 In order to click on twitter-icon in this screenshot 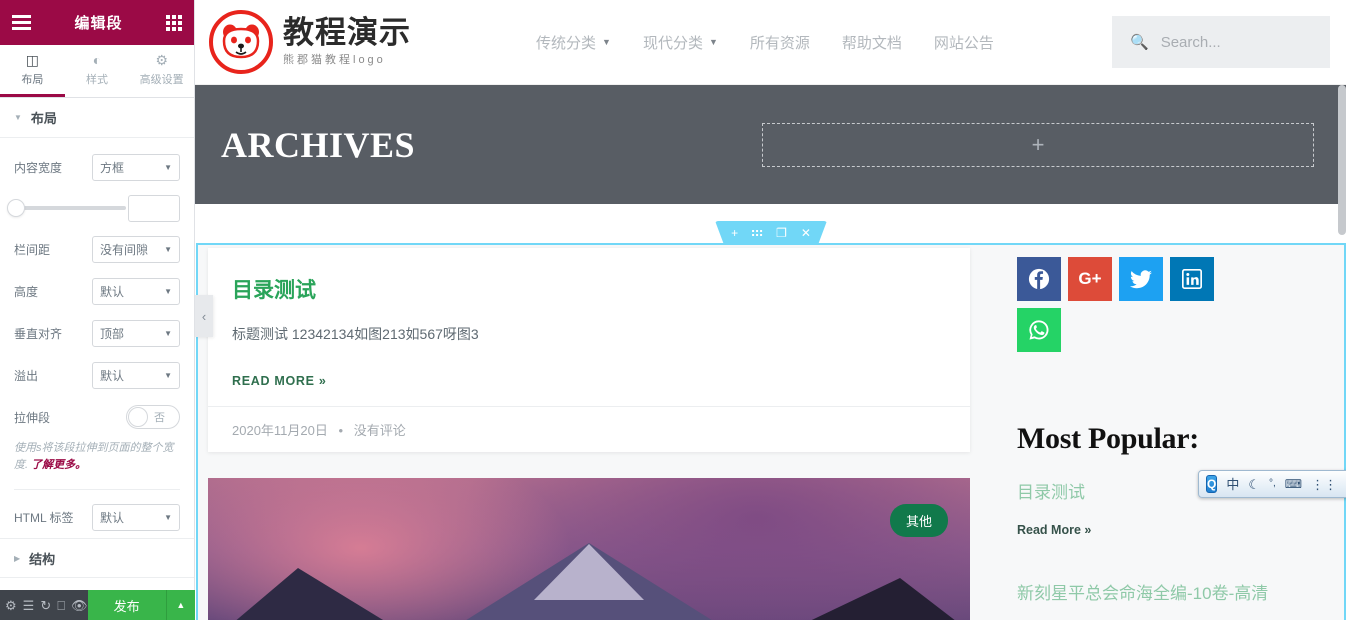, I will do `click(1141, 279)`.